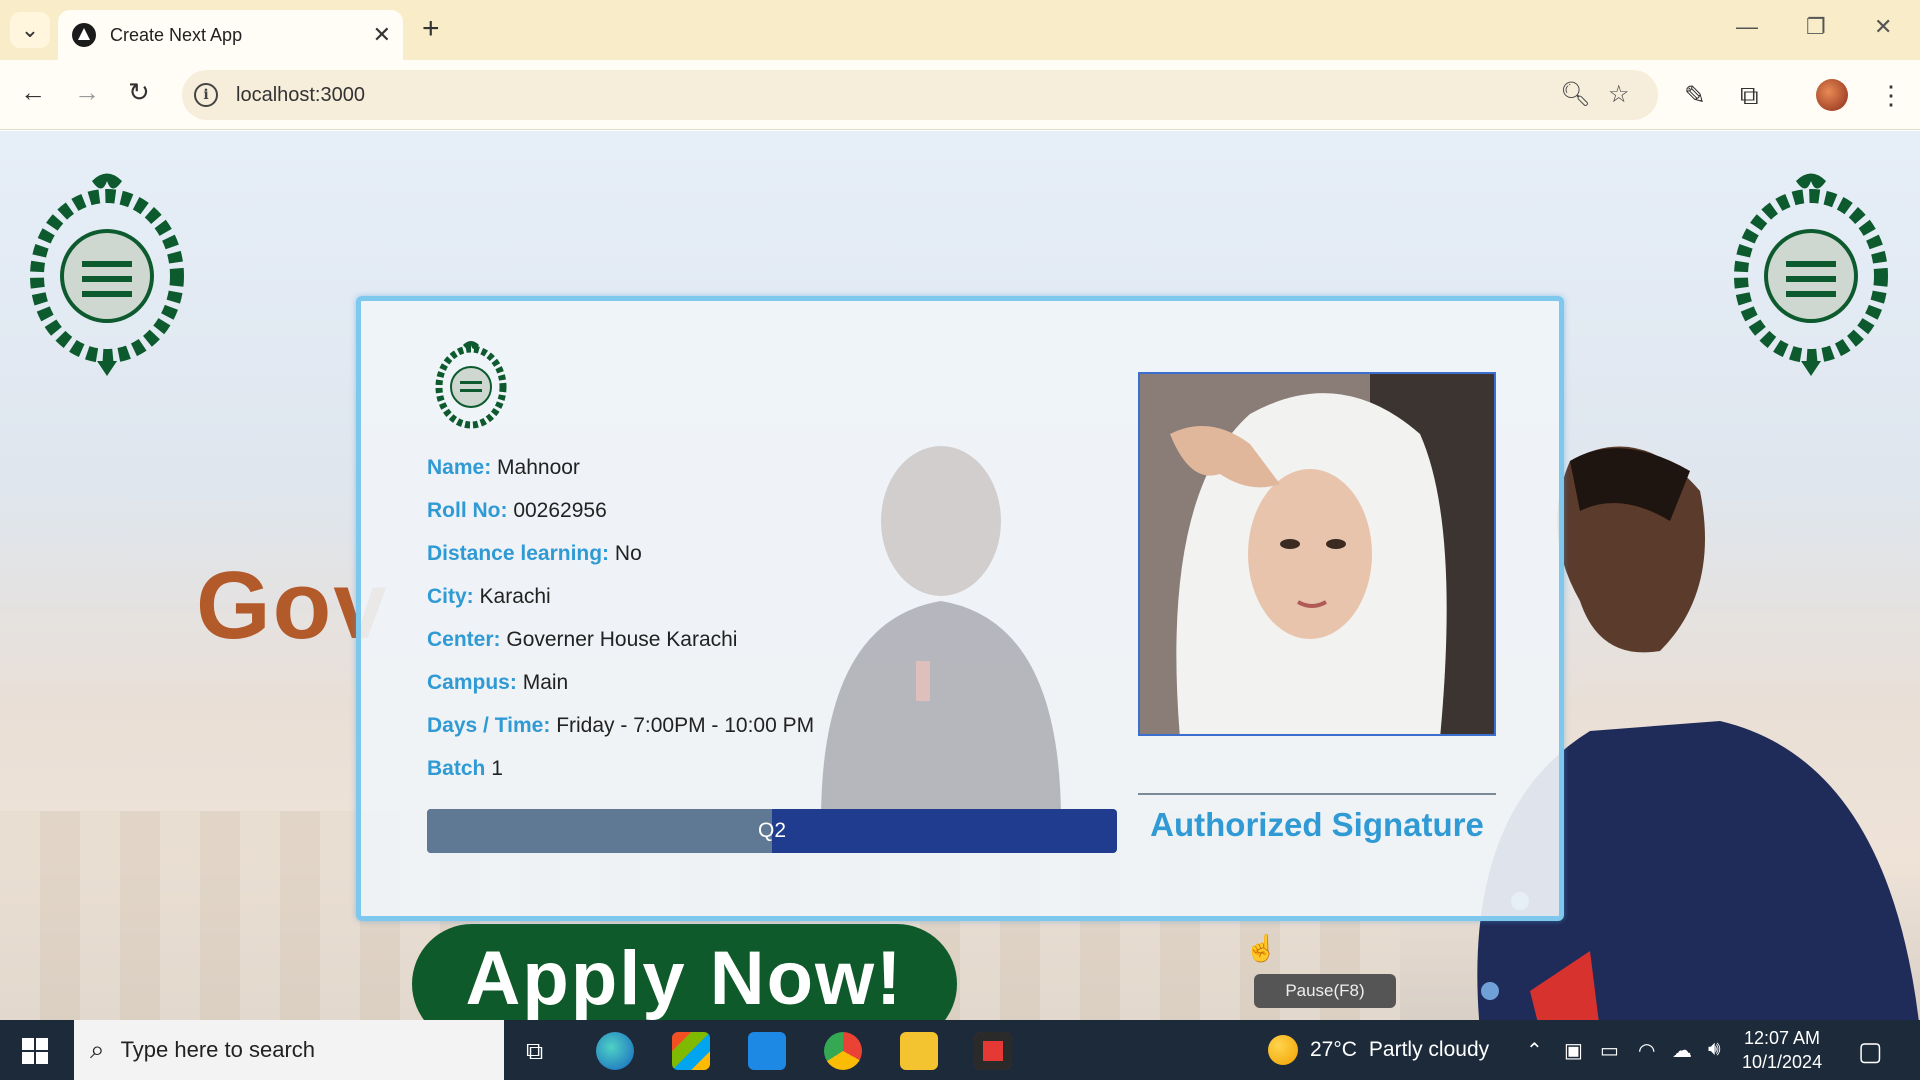 This screenshot has height=1080, width=1920. I want to click on field-name: Name: Mahnoor, so click(620, 474).